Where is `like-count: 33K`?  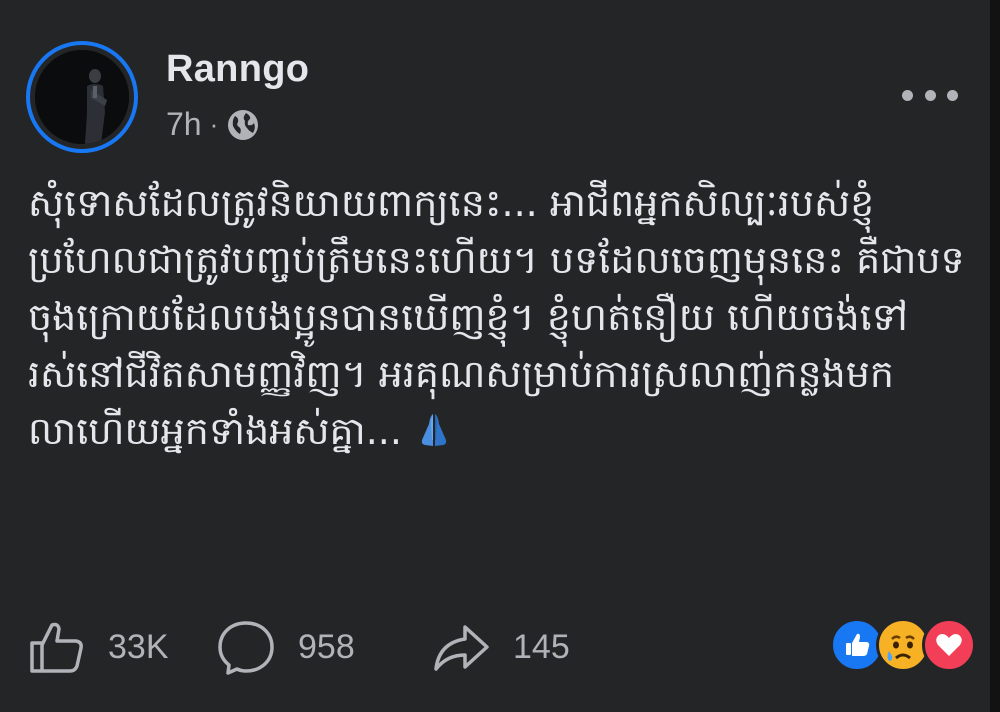 like-count: 33K is located at coordinates (138, 646).